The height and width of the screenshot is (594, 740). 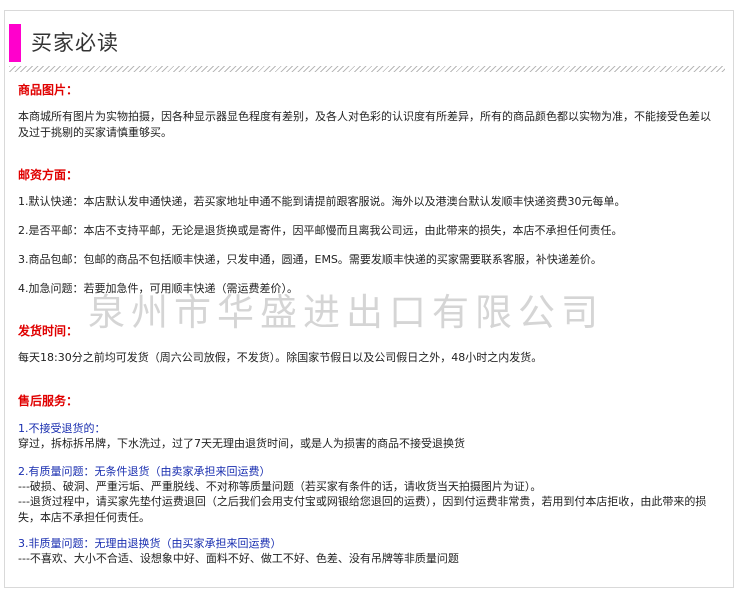 What do you see at coordinates (15, 43) in the screenshot?
I see `header-accent-bar` at bounding box center [15, 43].